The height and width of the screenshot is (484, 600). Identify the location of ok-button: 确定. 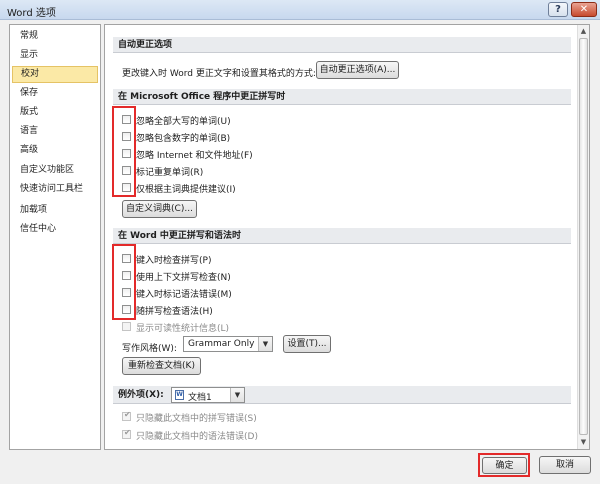
(504, 465).